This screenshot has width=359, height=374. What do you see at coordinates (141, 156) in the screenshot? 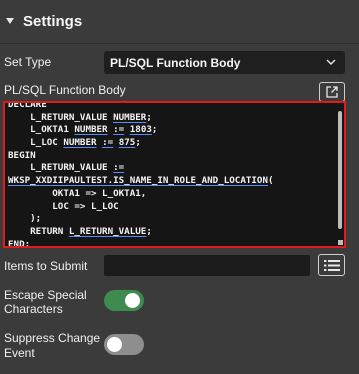
I see `code-line: BEGIN` at bounding box center [141, 156].